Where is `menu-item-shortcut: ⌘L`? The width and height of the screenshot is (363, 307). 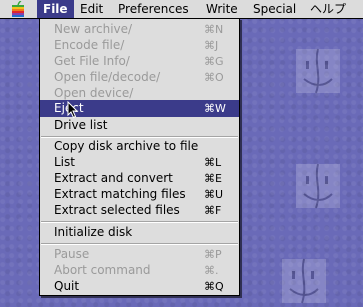 menu-item-shortcut: ⌘L is located at coordinates (213, 162).